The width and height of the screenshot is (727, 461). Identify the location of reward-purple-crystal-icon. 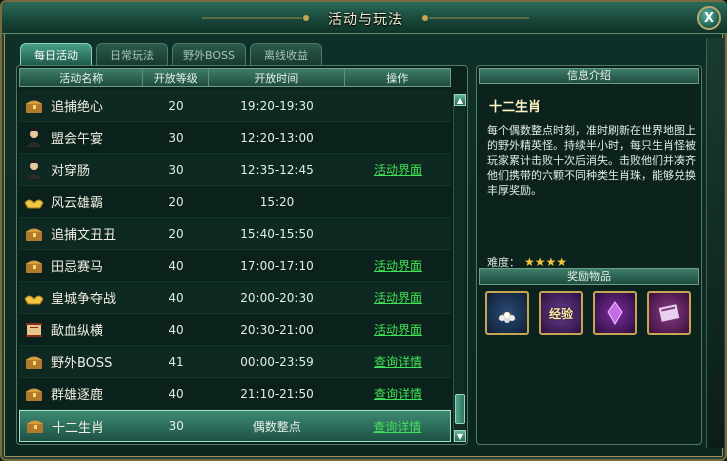
(615, 313).